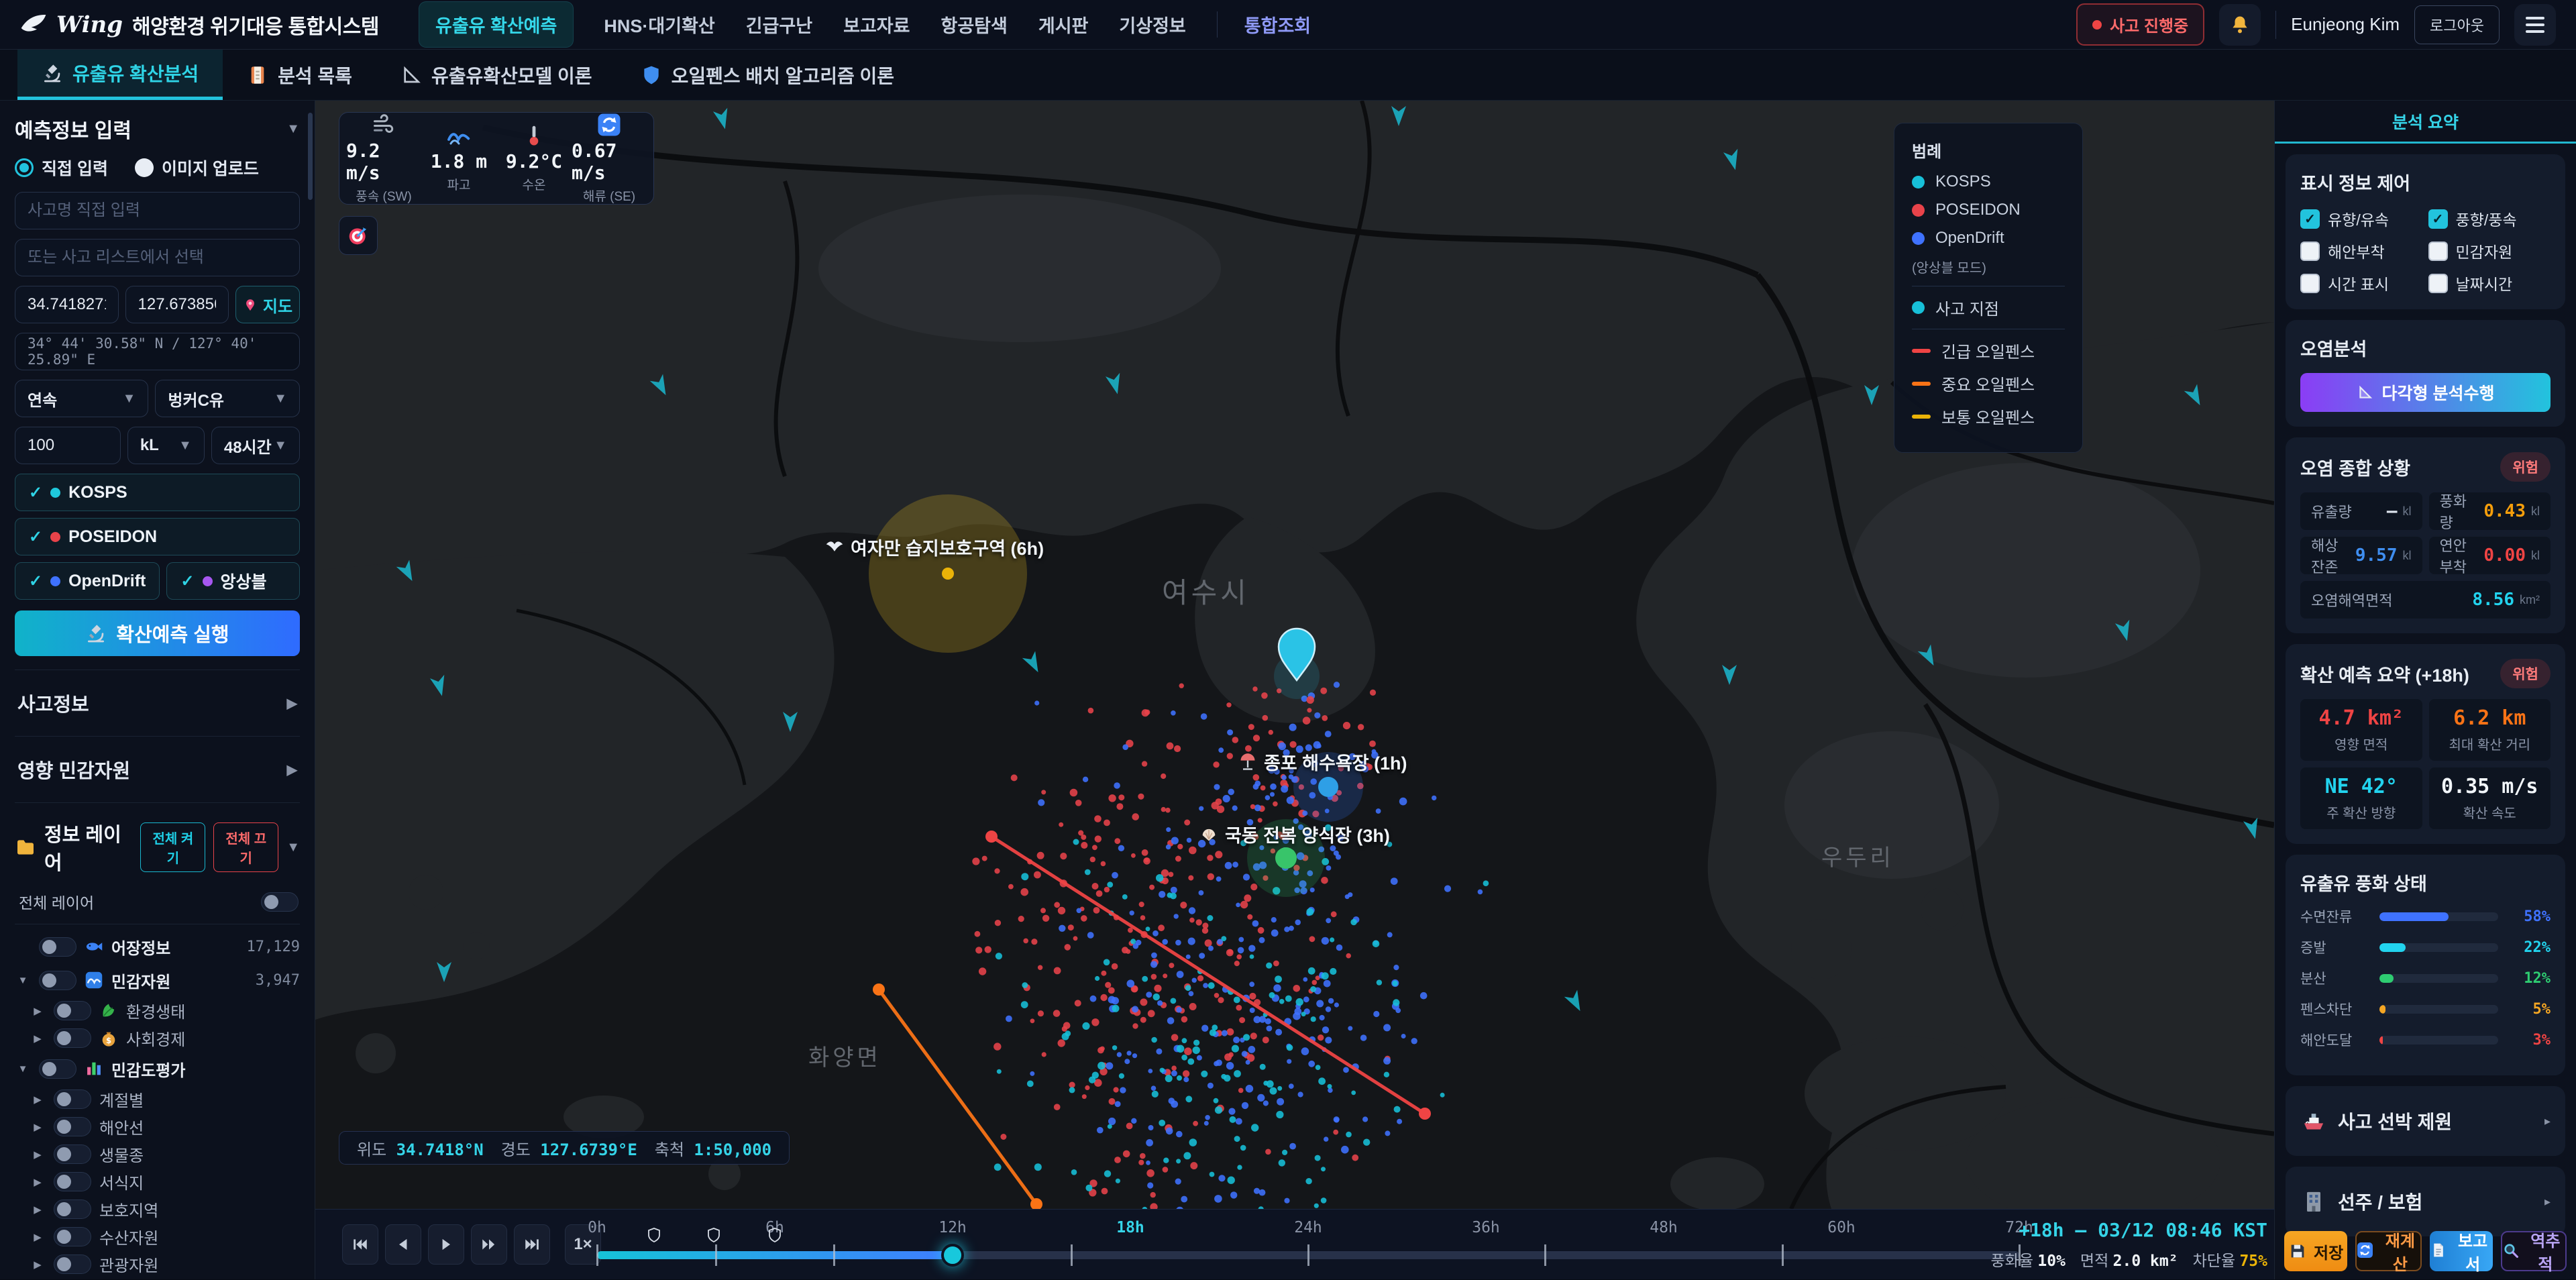  I want to click on longitude-input, so click(177, 305).